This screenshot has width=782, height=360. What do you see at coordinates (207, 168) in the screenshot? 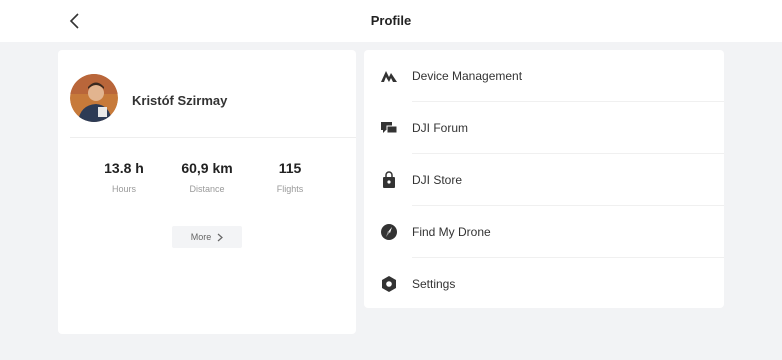
I see `stat-value: 60,9 km` at bounding box center [207, 168].